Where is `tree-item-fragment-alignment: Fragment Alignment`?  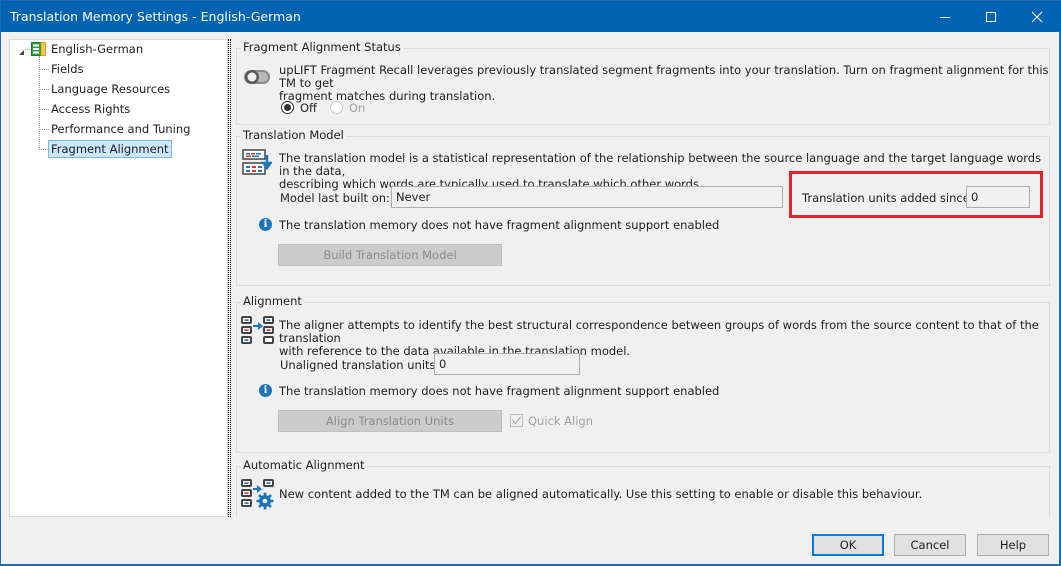 tree-item-fragment-alignment: Fragment Alignment is located at coordinates (110, 149).